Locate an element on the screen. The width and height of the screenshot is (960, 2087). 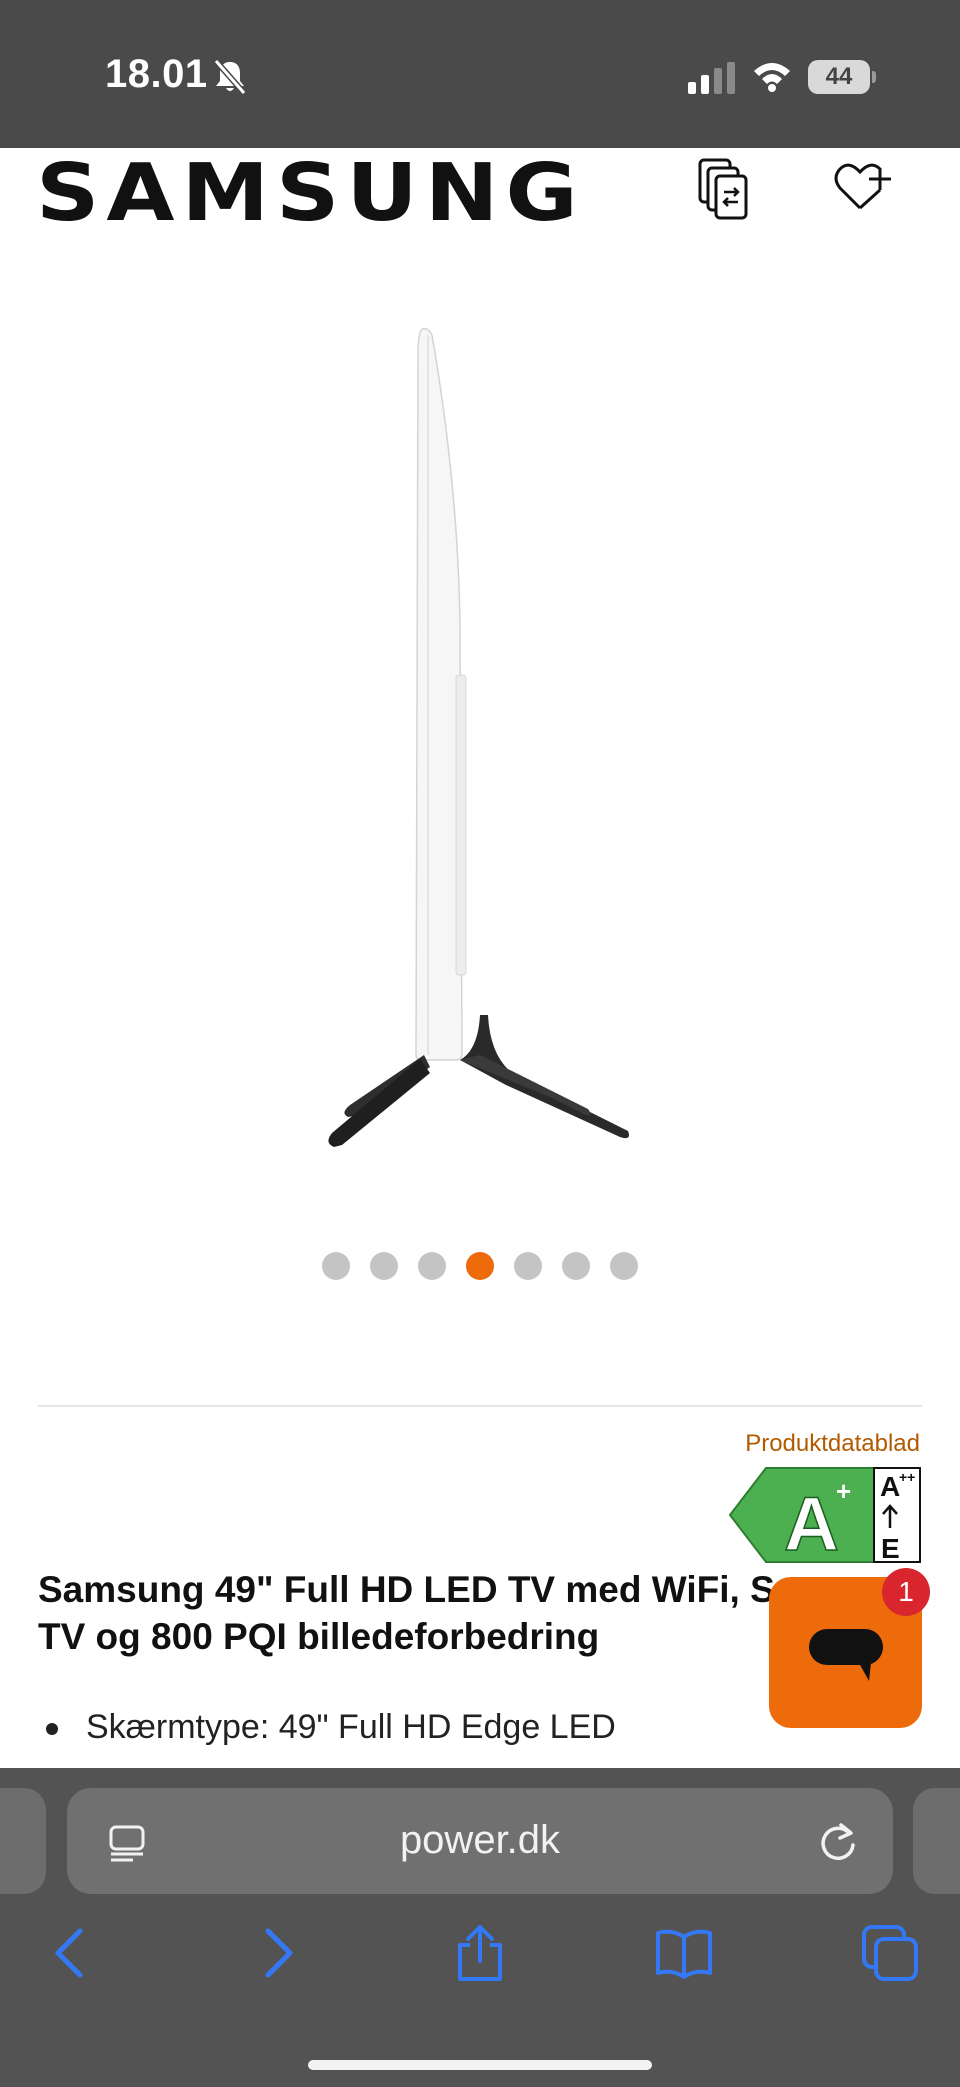
battery-level: 44 is located at coordinates (839, 77).